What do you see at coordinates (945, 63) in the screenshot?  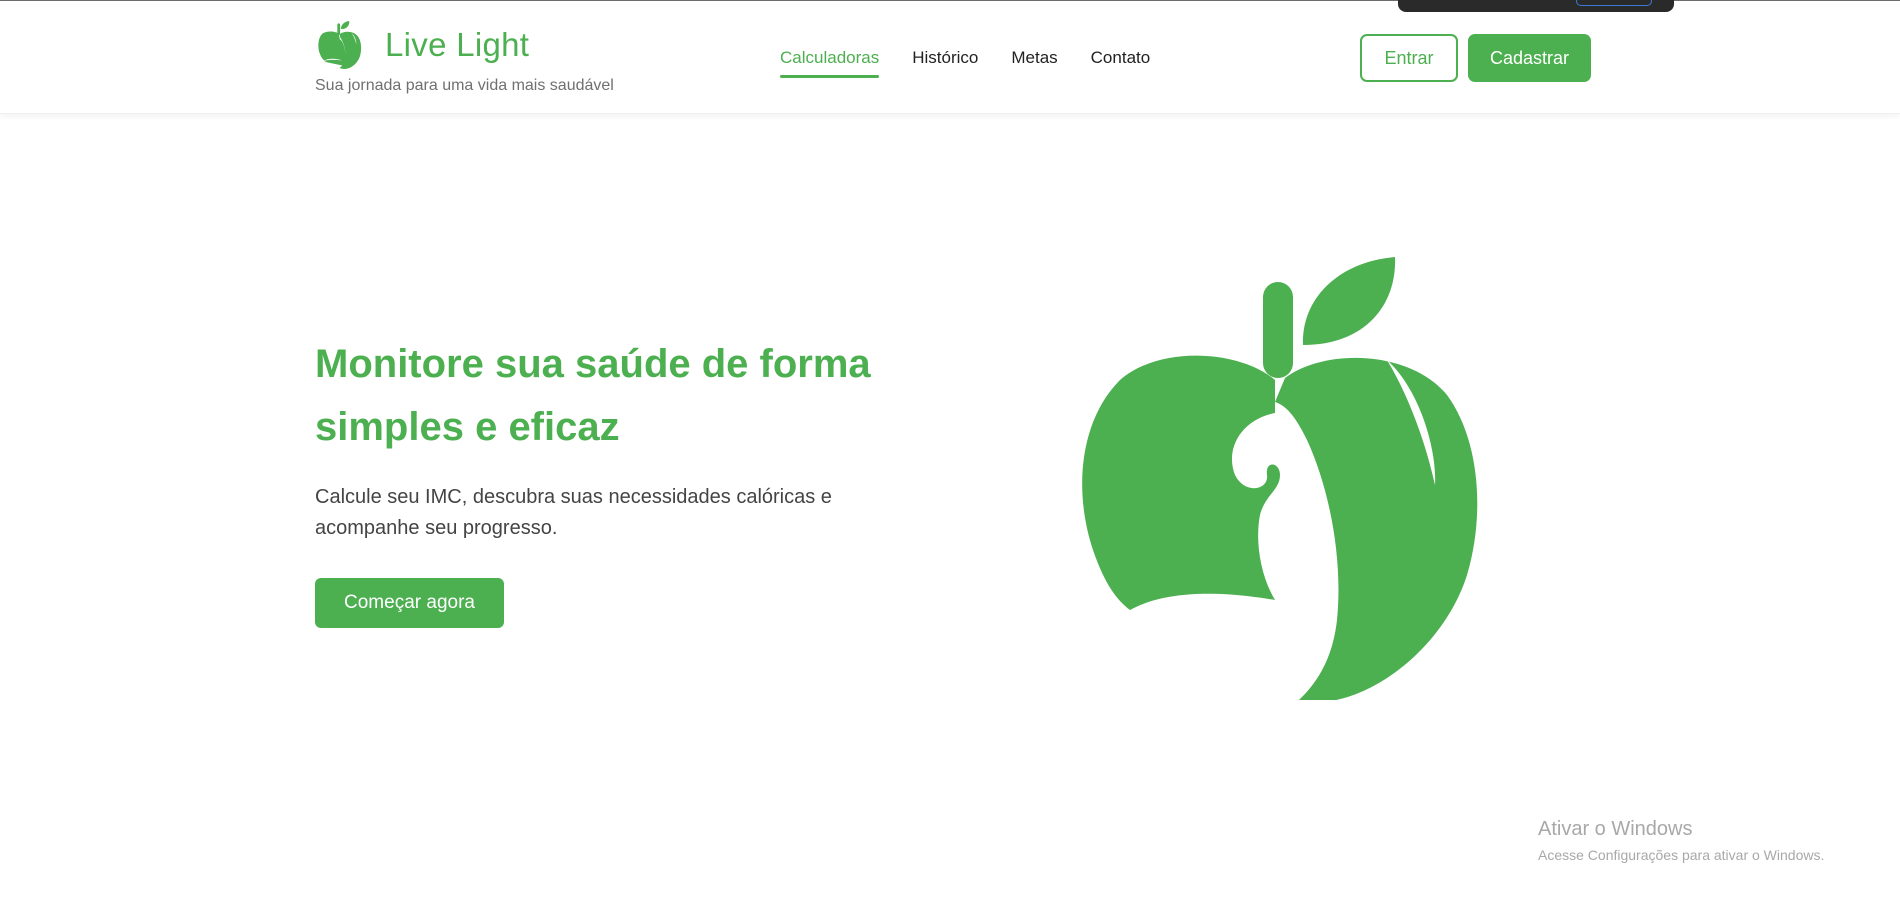 I see `nav-item-historico: Histórico` at bounding box center [945, 63].